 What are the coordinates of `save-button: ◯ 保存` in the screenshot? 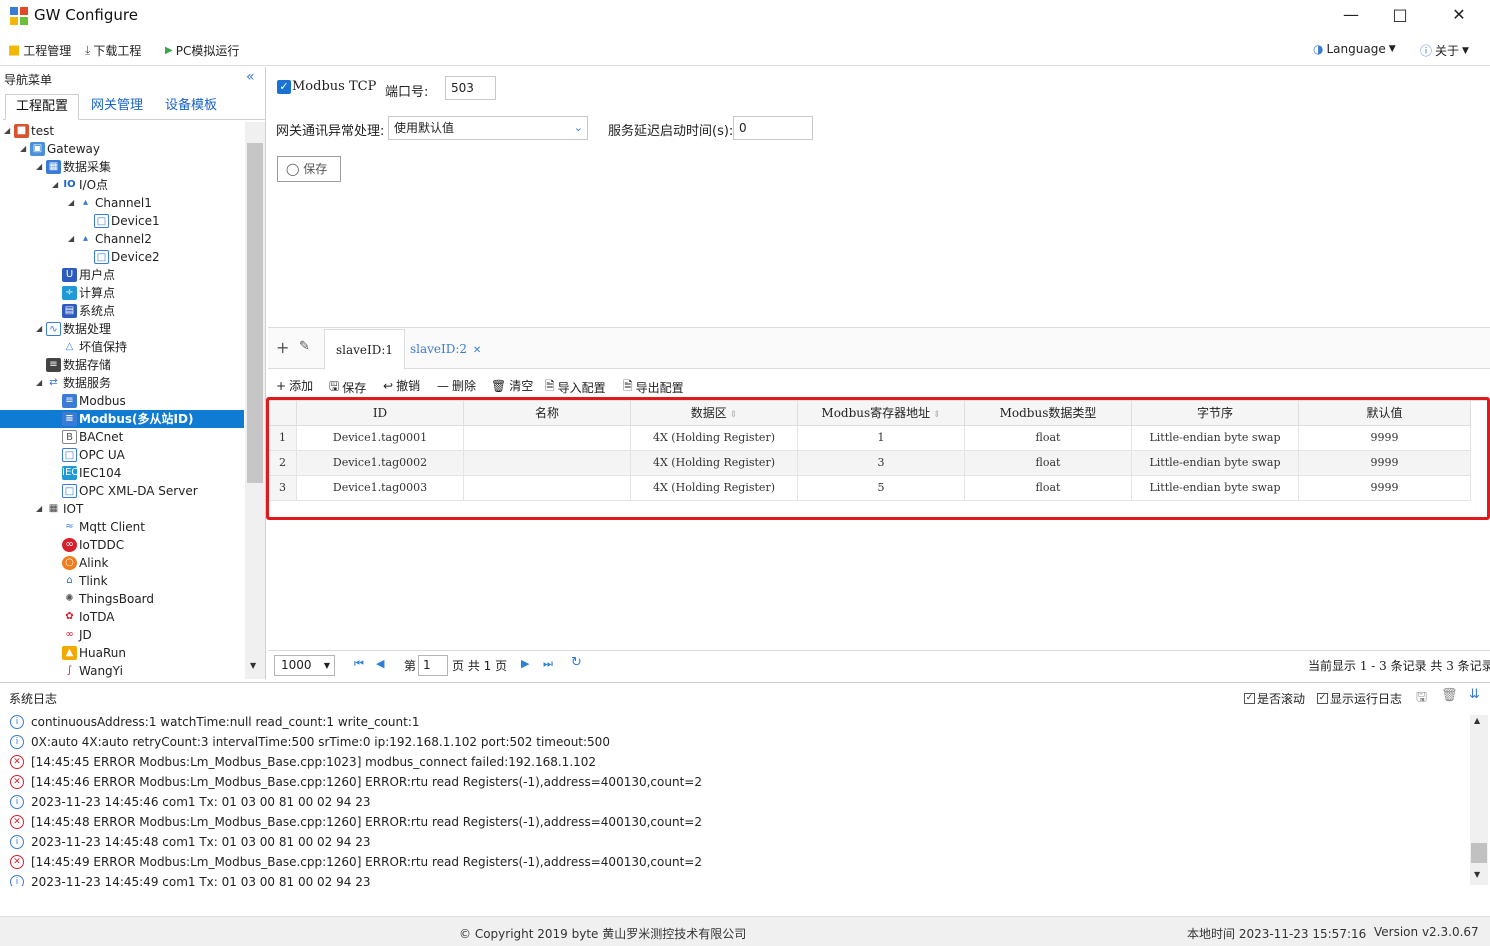 It's located at (309, 169).